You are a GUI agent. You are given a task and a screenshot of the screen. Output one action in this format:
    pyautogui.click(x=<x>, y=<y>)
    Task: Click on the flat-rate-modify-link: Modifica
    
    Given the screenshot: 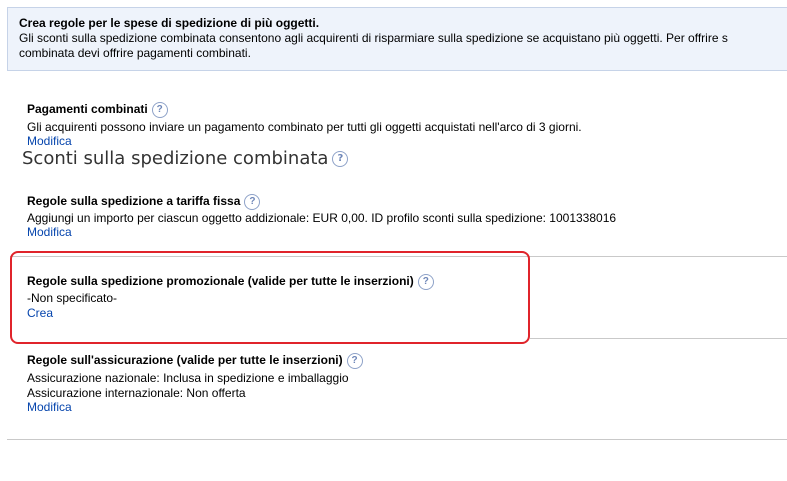 What is the action you would take?
    pyautogui.click(x=49, y=232)
    